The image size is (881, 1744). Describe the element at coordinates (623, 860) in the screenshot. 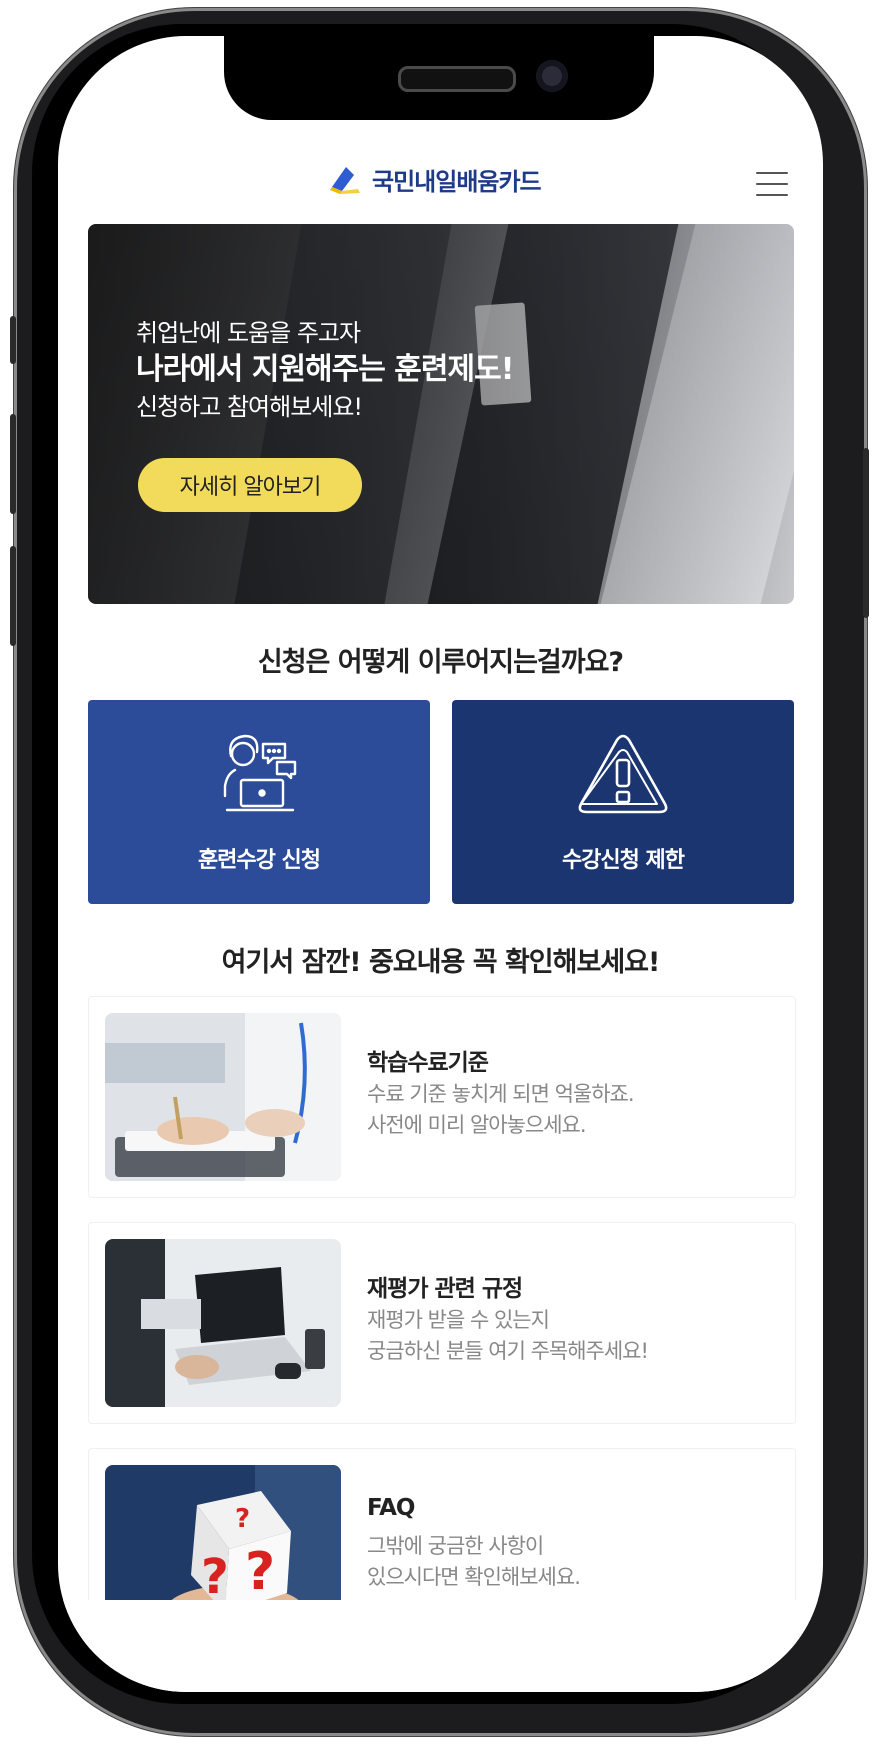

I see `tile-enrollment-restriction-label: 수강신청 제한` at that location.